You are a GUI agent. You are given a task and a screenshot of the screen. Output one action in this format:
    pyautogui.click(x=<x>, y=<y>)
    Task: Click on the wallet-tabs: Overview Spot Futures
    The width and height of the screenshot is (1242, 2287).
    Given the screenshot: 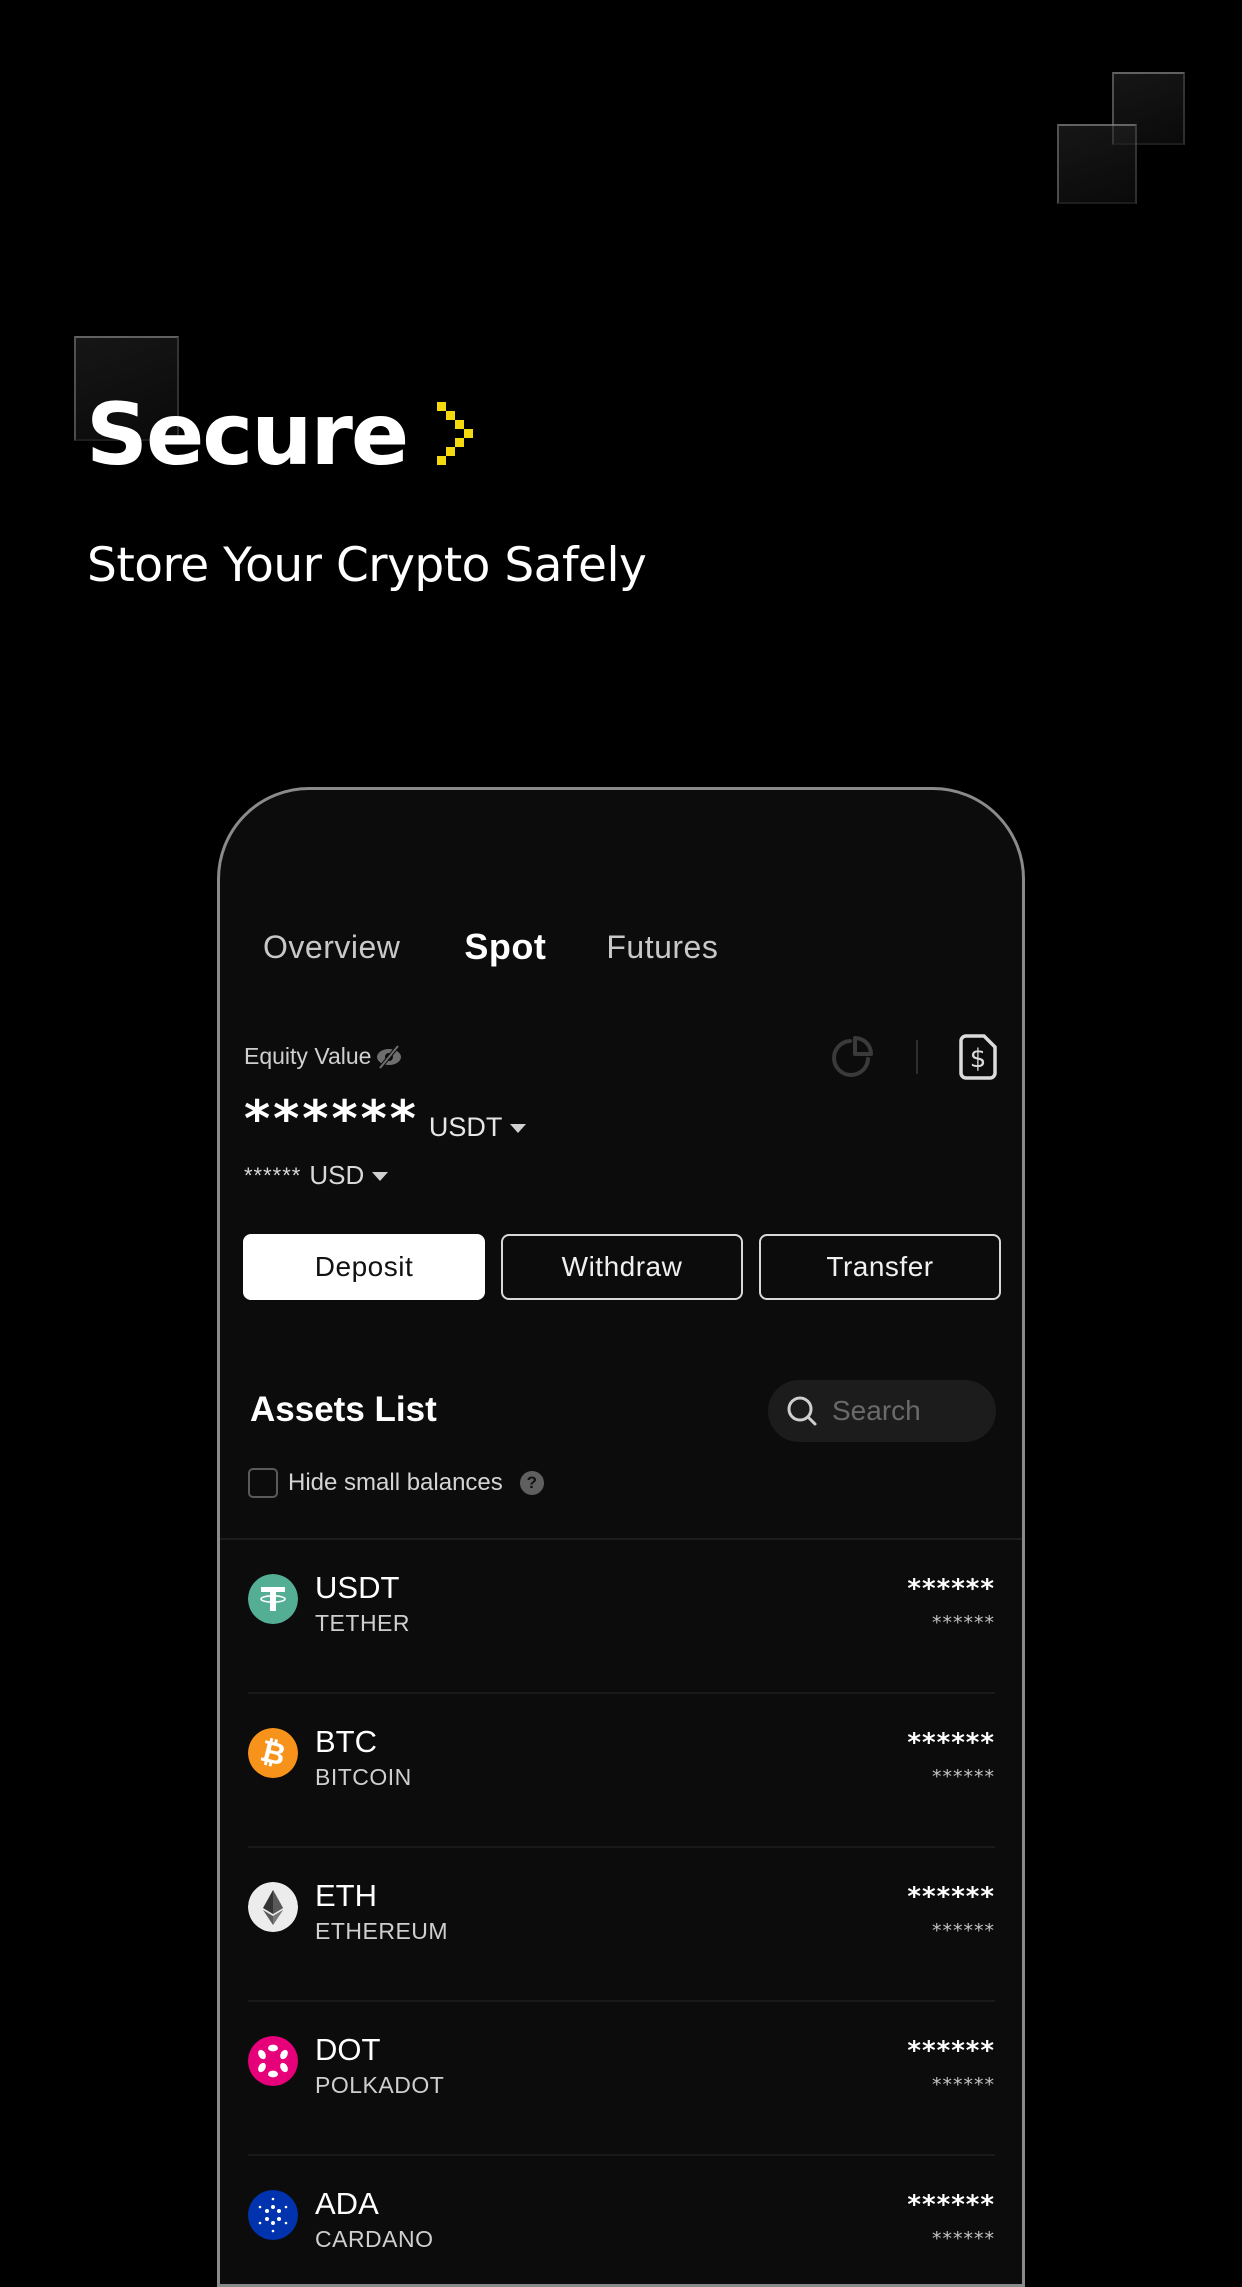 What is the action you would take?
    pyautogui.click(x=522, y=947)
    